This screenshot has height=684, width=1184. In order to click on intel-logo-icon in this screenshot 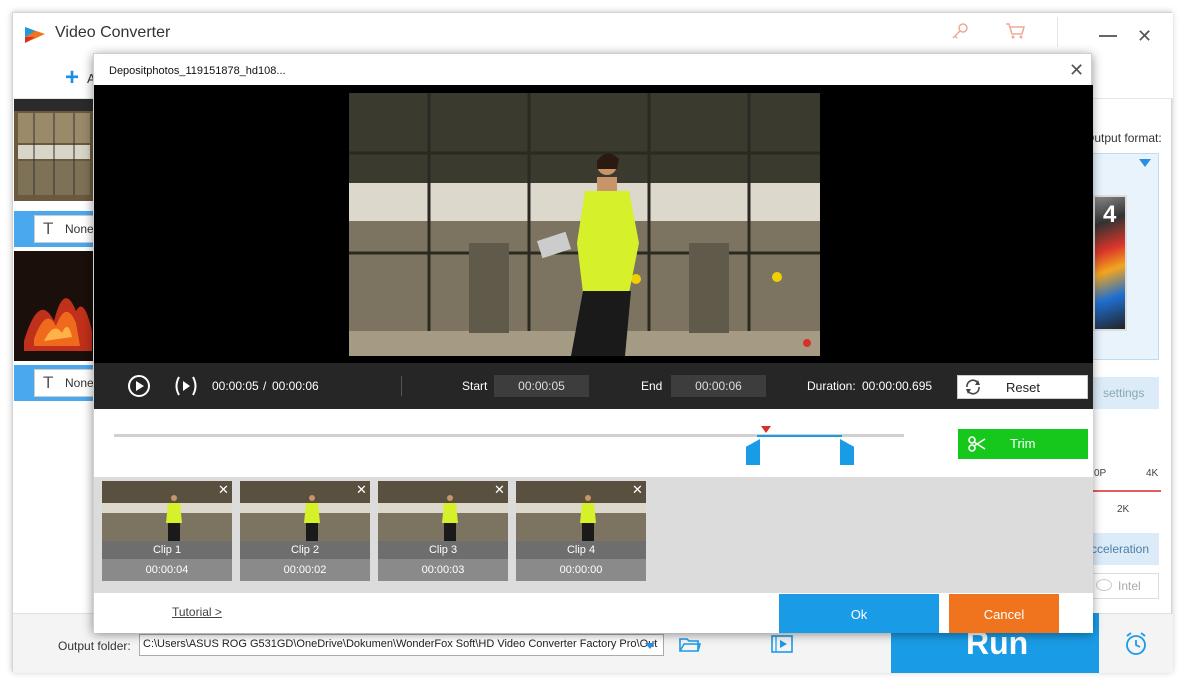, I will do `click(1104, 585)`.